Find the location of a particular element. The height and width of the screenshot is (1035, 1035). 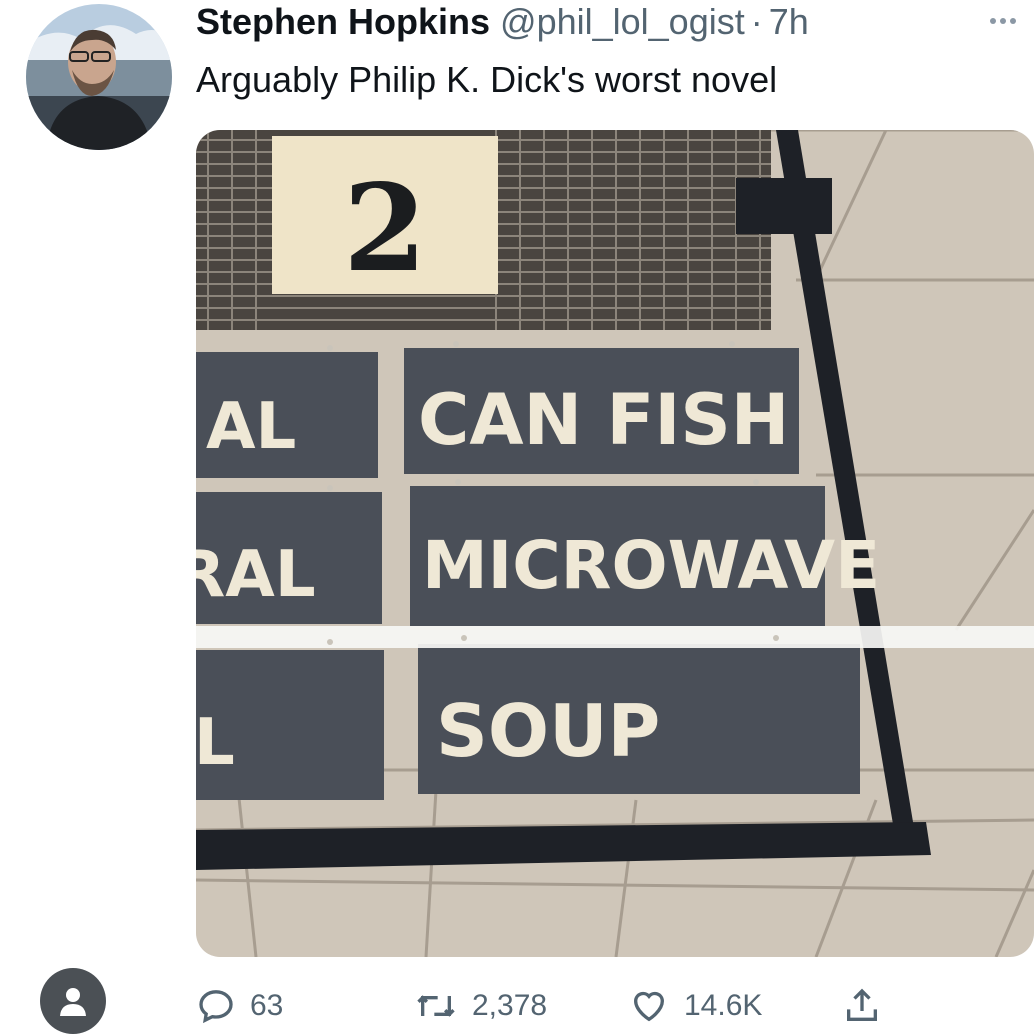

more-options-button is located at coordinates (1003, 21).